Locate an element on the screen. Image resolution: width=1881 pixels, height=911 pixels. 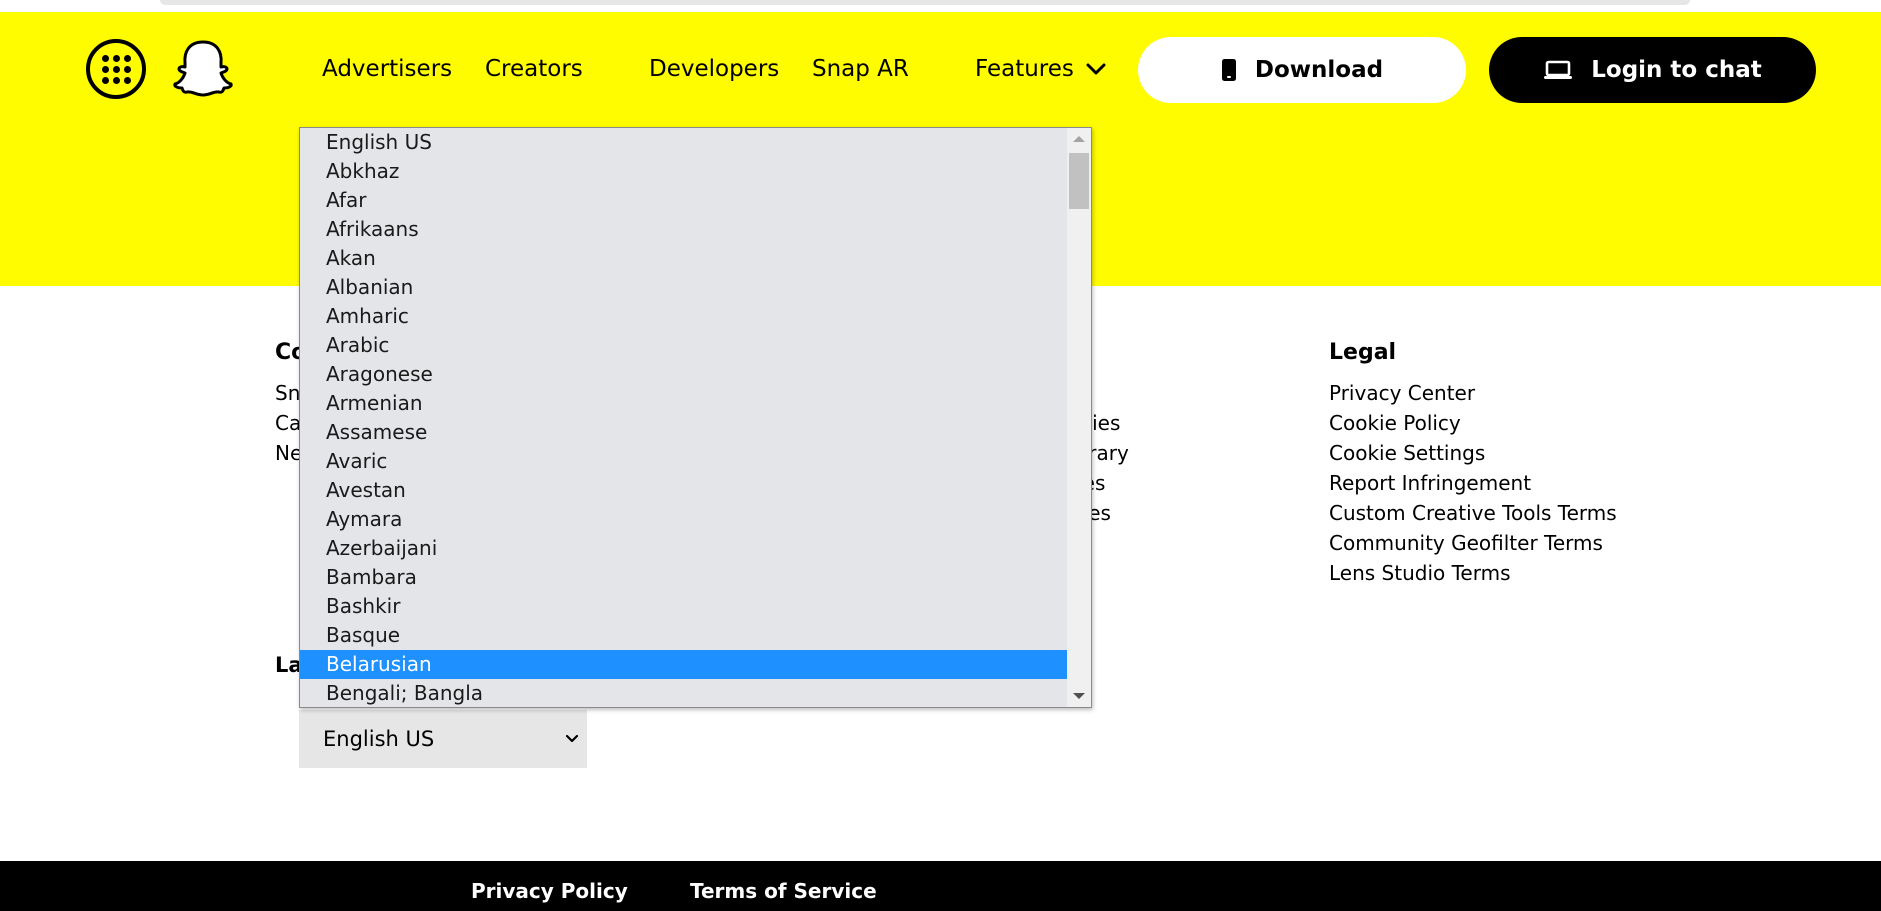
language-option: Azerbaijani is located at coordinates (683, 548).